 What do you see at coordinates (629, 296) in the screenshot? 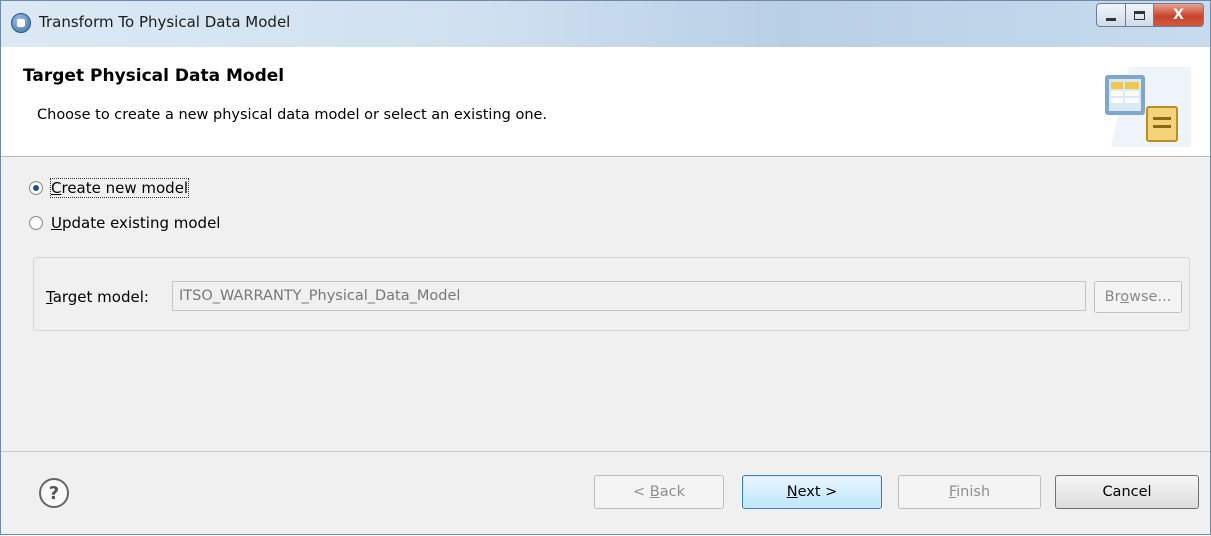
I see `target-model-field` at bounding box center [629, 296].